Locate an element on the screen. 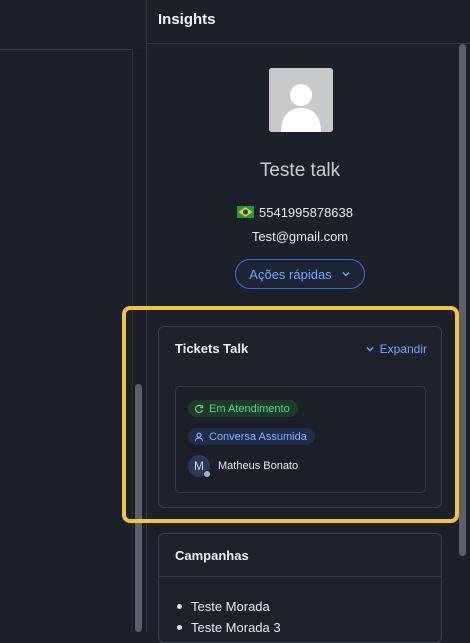  quick-actions-button: Ações rápidas is located at coordinates (300, 274).